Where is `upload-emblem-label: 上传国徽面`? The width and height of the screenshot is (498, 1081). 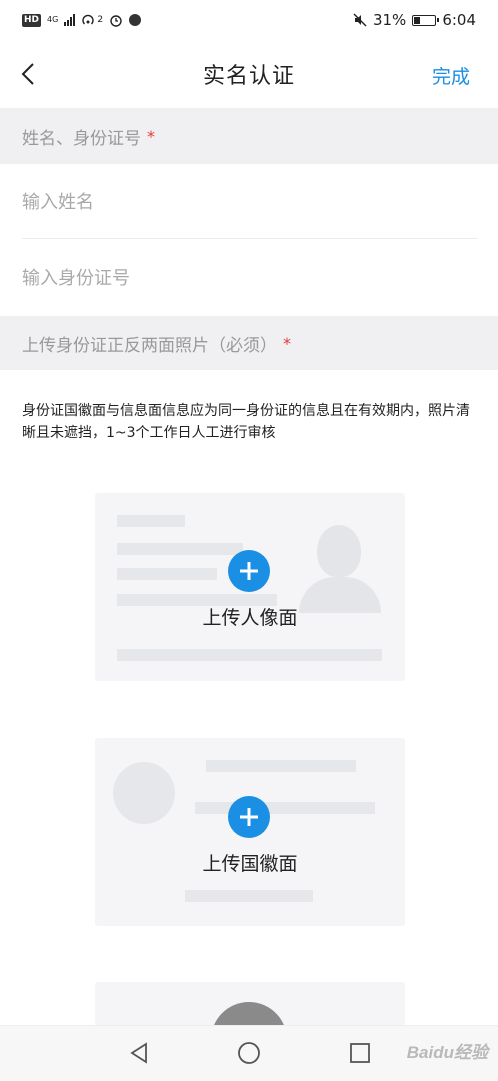 upload-emblem-label: 上传国徽面 is located at coordinates (250, 864).